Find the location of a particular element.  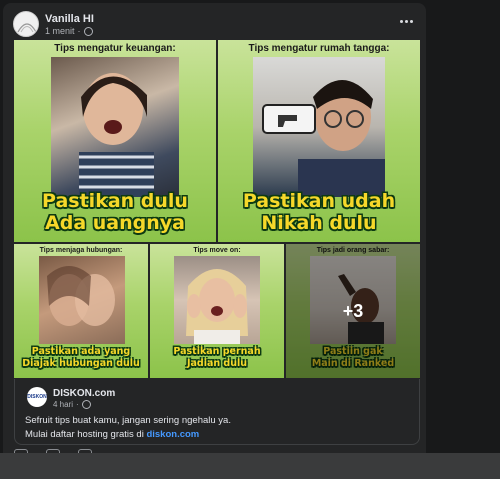

tile-slogan-line1: Pastikan udah is located at coordinates (319, 201).